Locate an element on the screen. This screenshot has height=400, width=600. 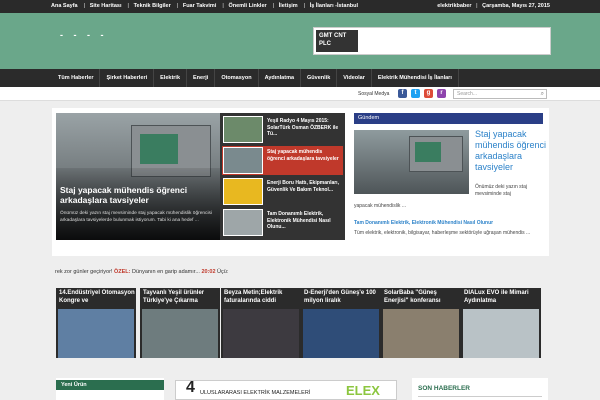
card-title: D-Enerji'den Güneş'e 100 milyon liralık is located at coordinates (340, 297).